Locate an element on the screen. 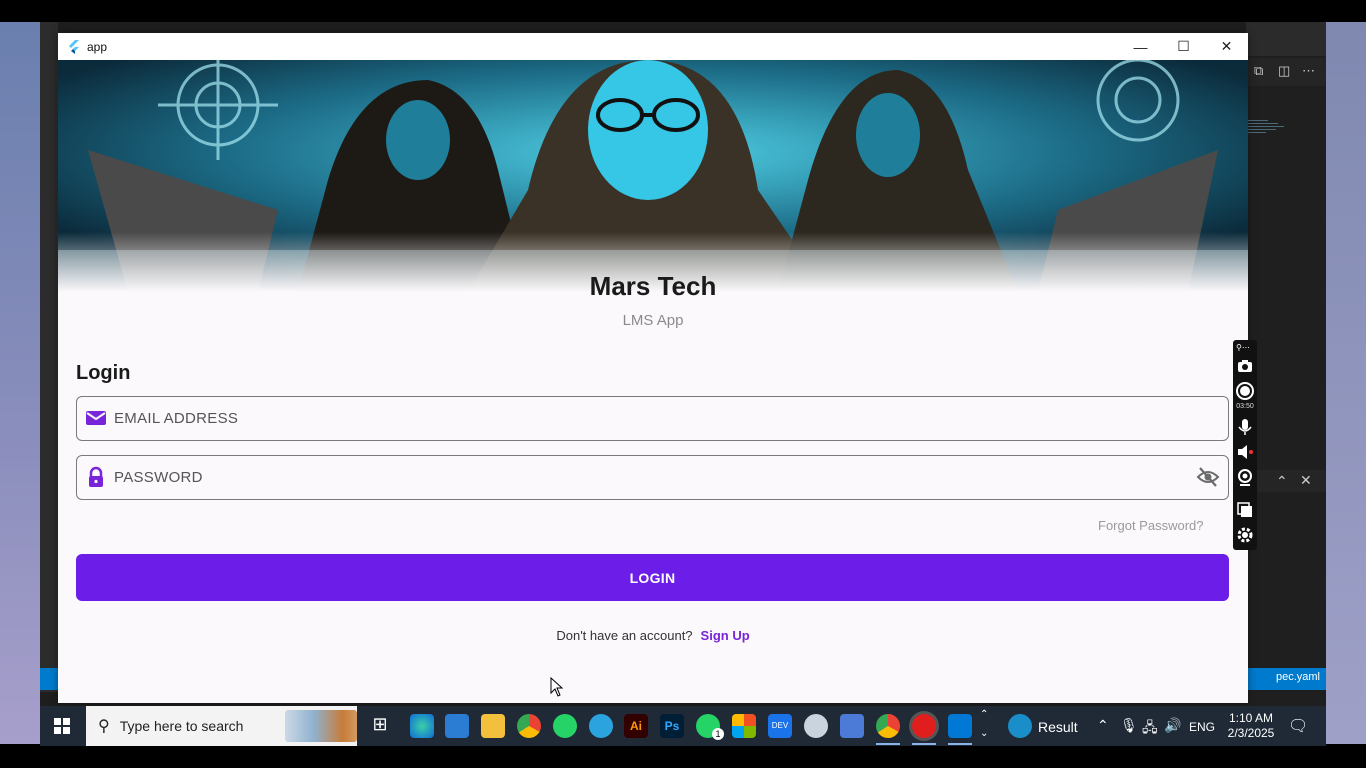 The height and width of the screenshot is (768, 1366). search-icon: ⚲ is located at coordinates (104, 726).